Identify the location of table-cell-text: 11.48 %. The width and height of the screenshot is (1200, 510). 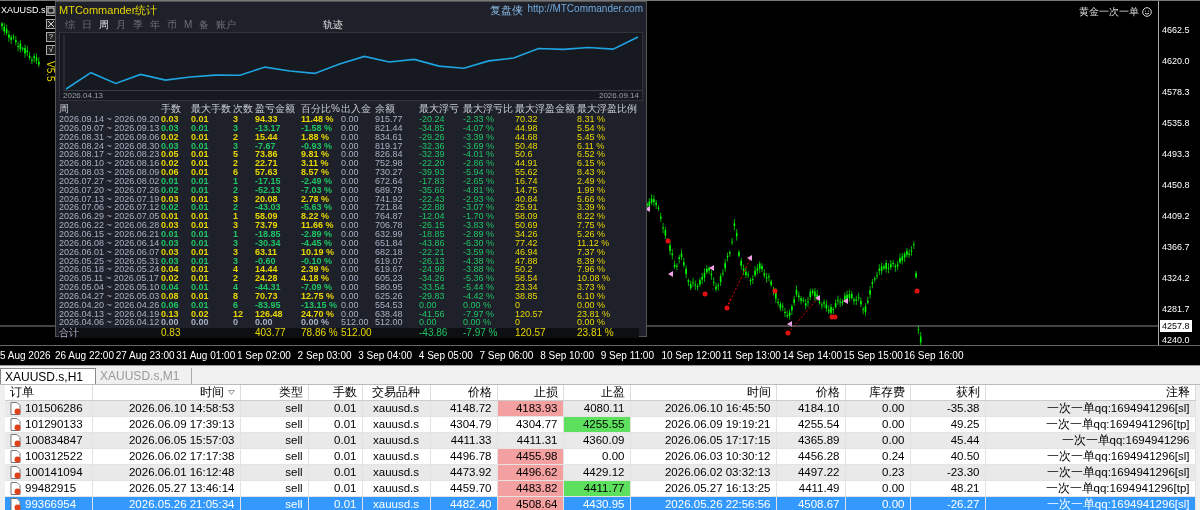
(318, 119).